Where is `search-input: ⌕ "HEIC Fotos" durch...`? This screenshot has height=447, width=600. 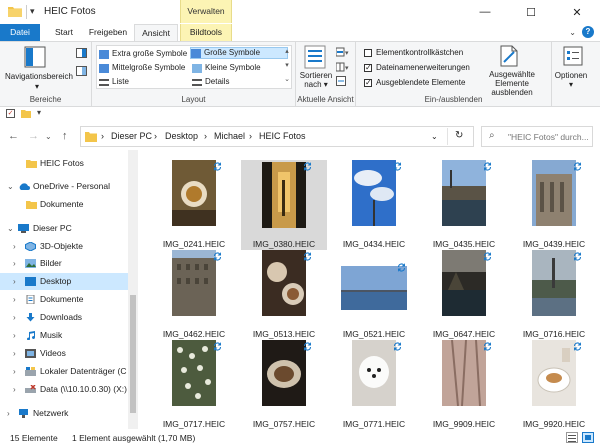
search-input: ⌕ "HEIC Fotos" durch... is located at coordinates (537, 136).